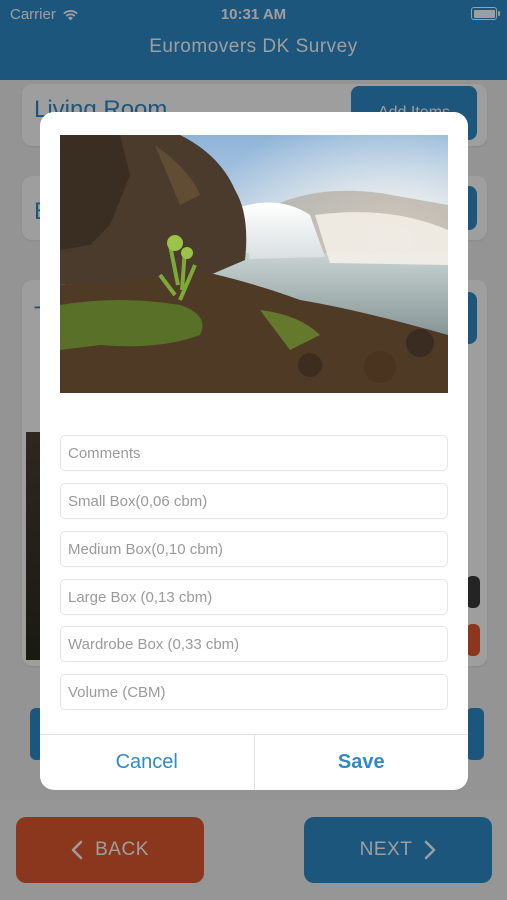 The image size is (507, 900). I want to click on dialog-actions: Cancel Save, so click(254, 762).